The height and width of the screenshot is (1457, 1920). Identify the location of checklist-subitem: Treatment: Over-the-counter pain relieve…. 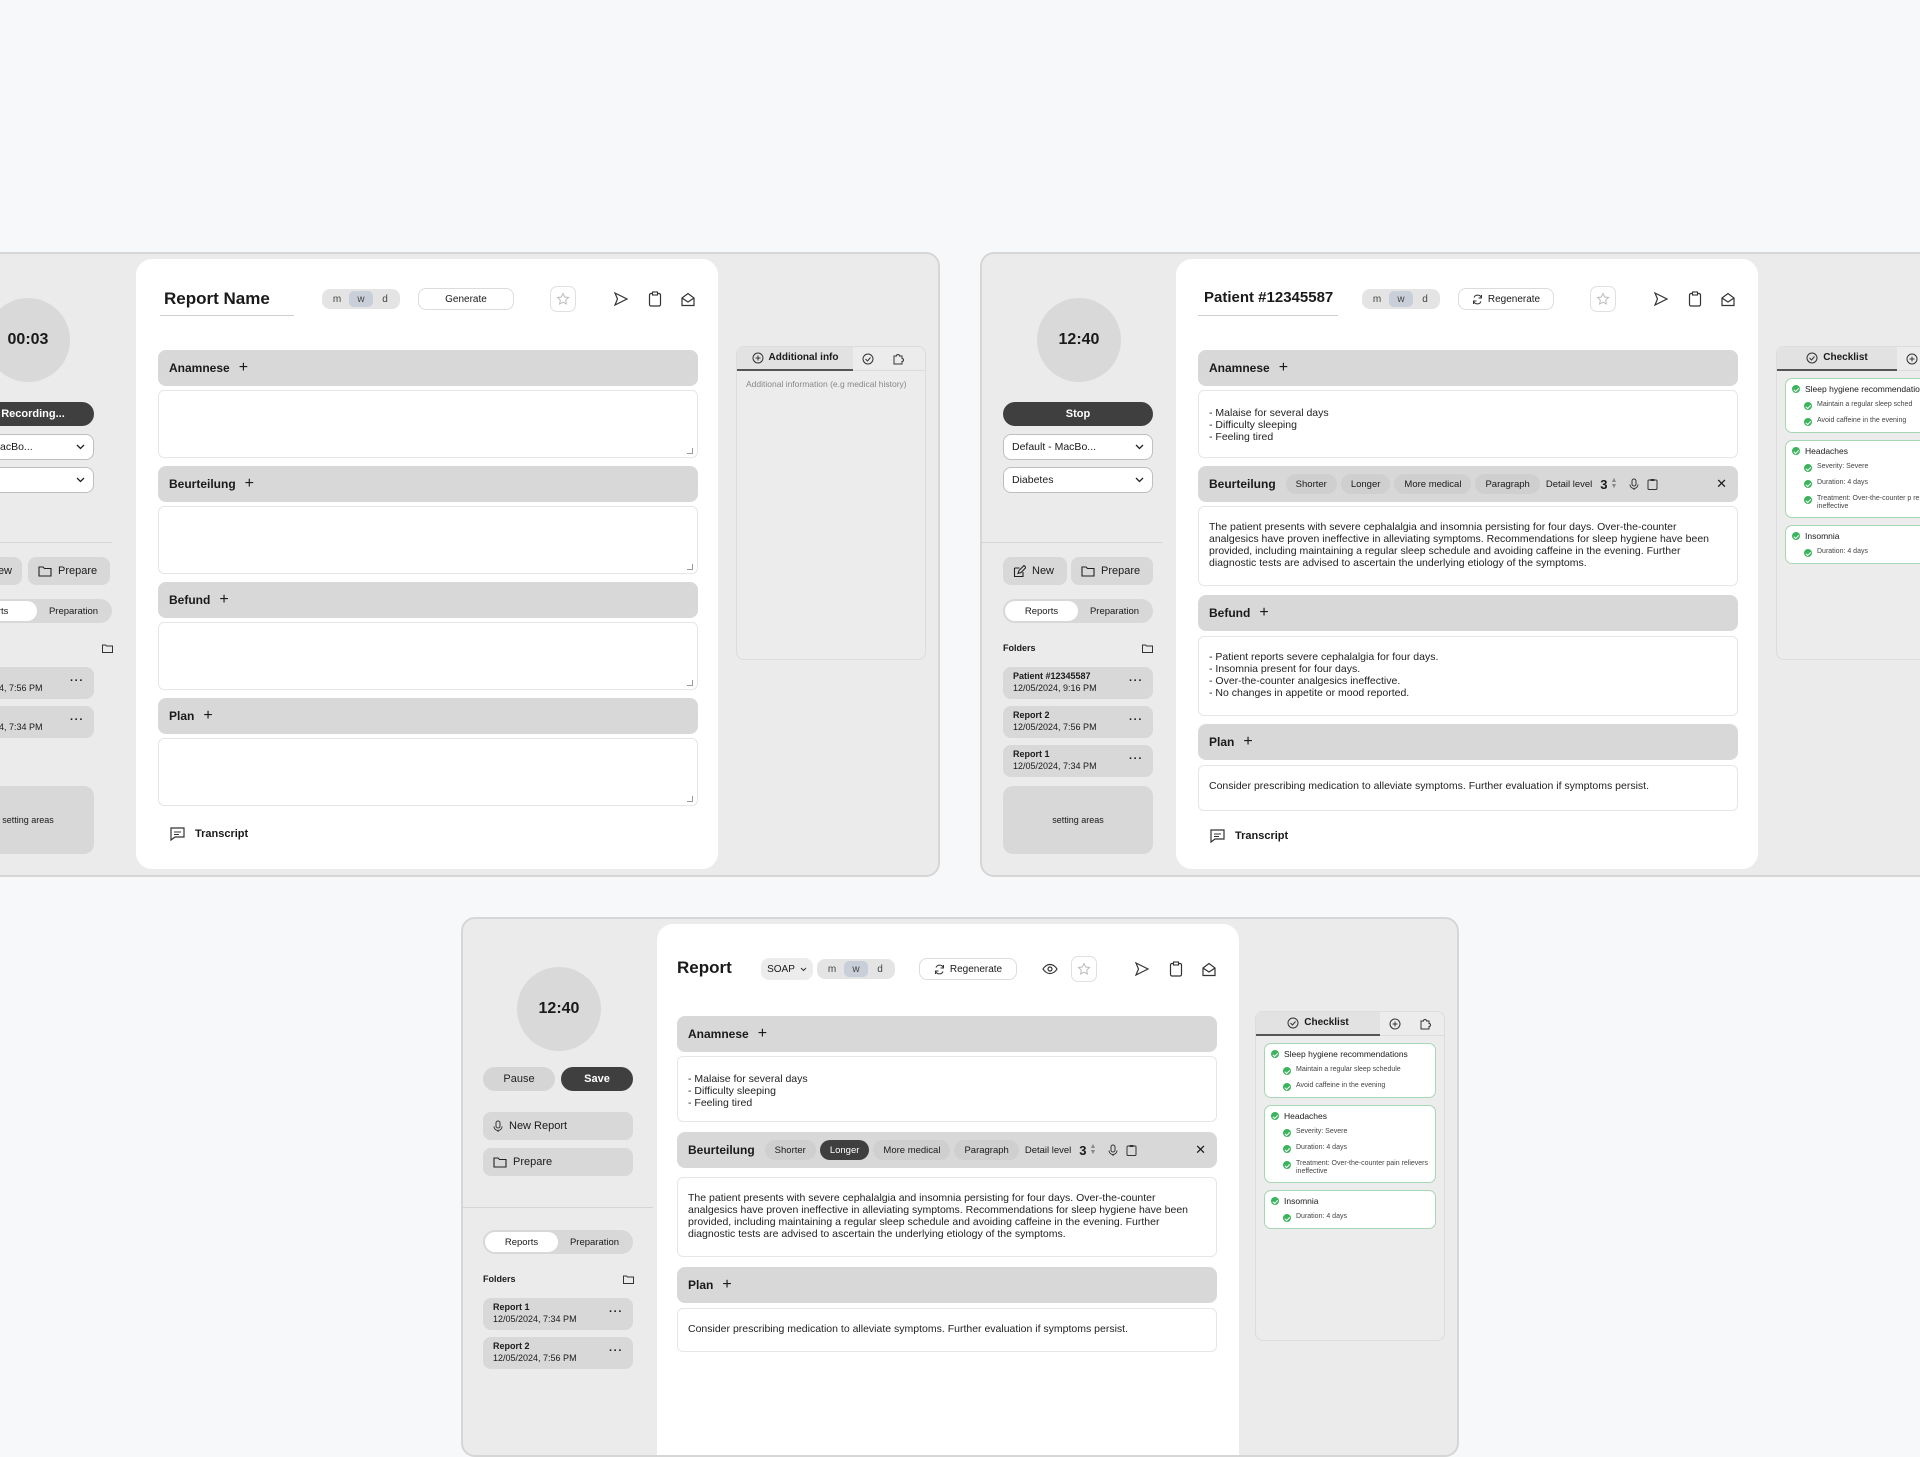
(1356, 1168).